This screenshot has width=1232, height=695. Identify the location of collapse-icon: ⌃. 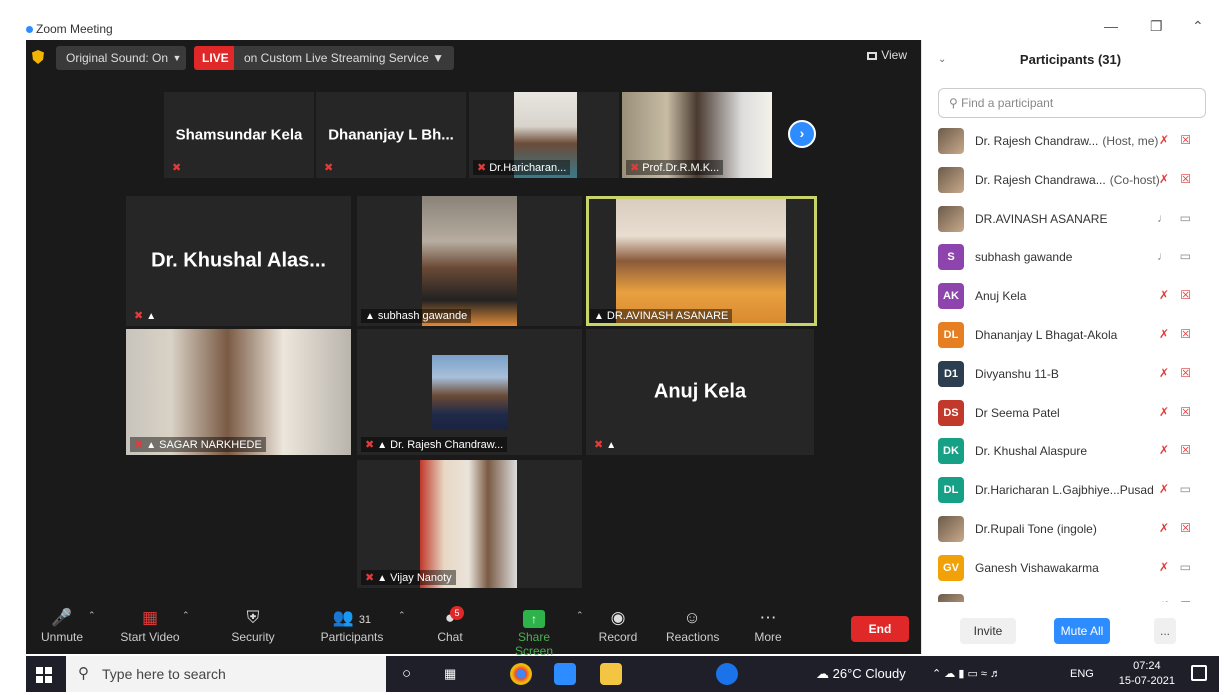
(1198, 26).